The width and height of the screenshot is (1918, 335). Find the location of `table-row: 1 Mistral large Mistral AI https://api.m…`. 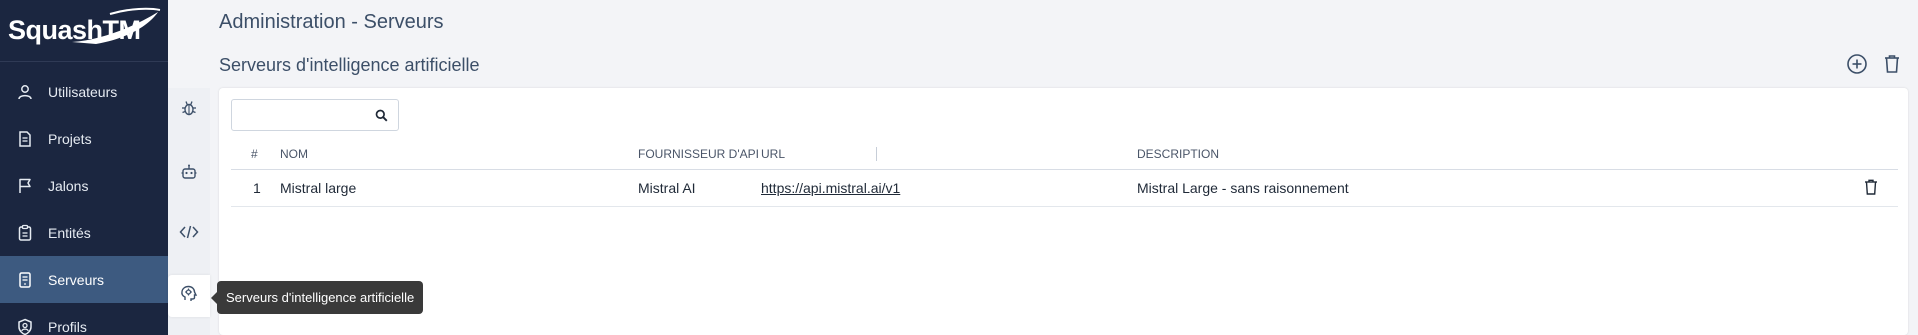

table-row: 1 Mistral large Mistral AI https://api.m… is located at coordinates (1064, 188).